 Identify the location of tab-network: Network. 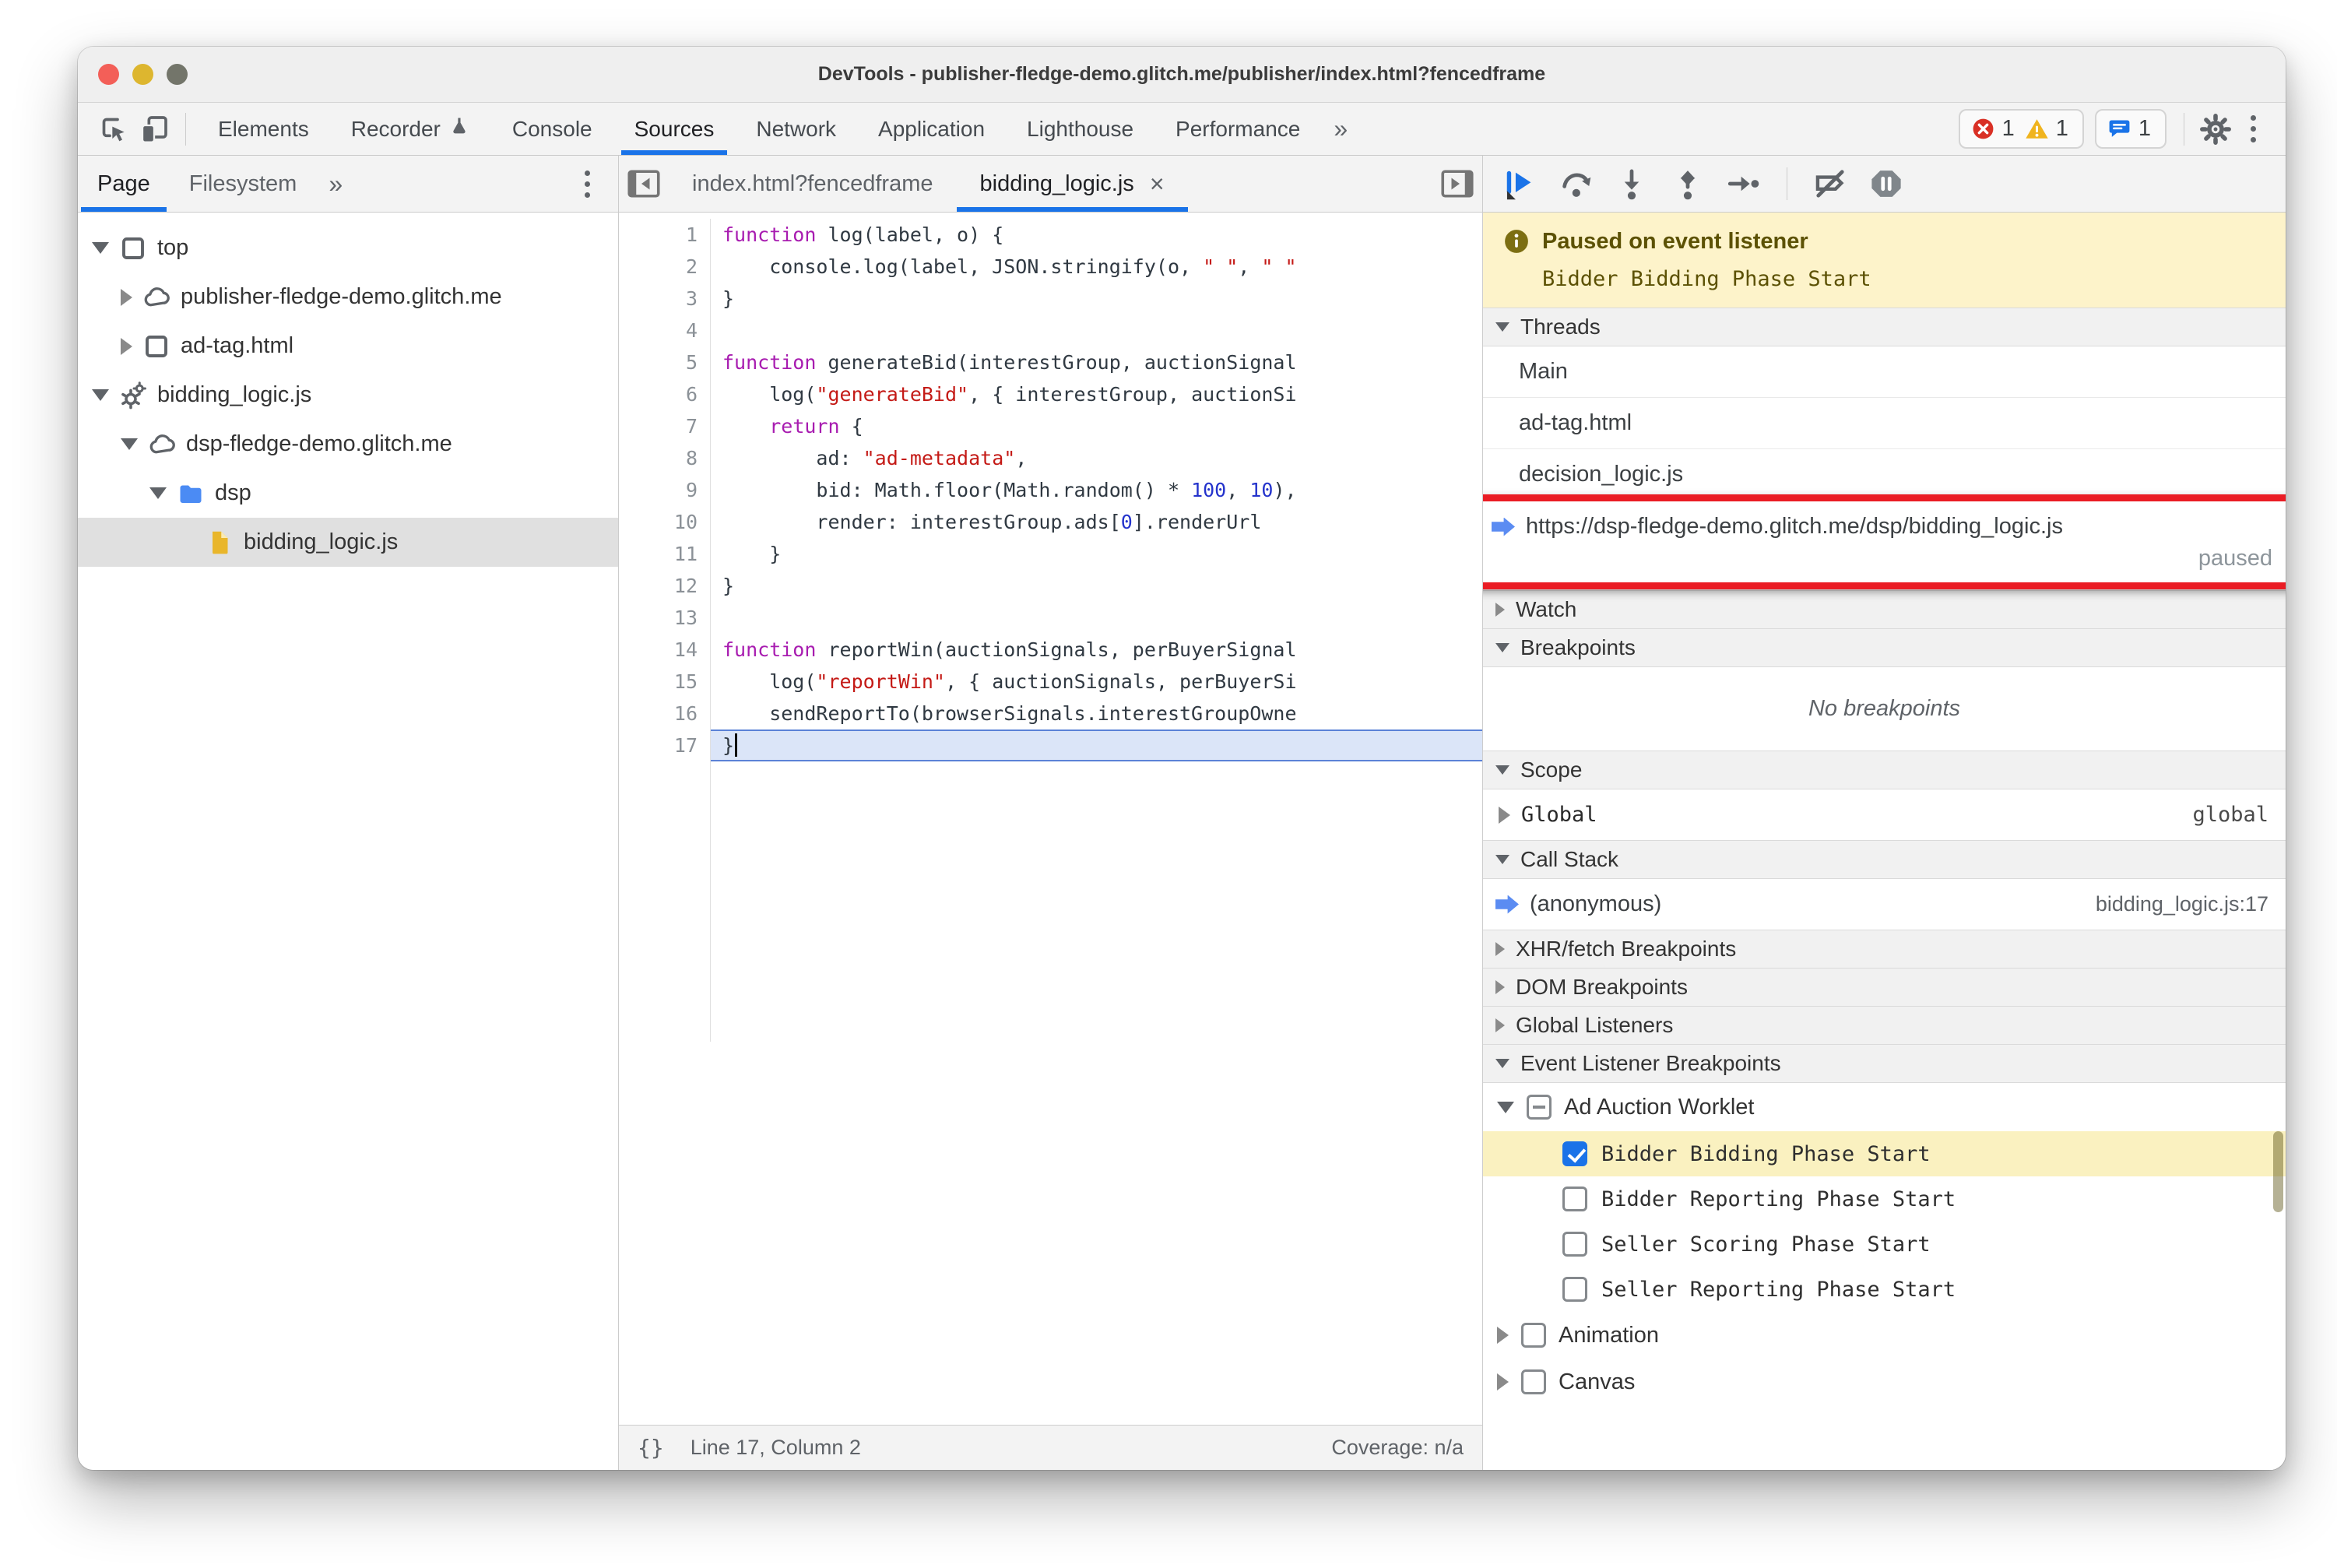
(796, 129).